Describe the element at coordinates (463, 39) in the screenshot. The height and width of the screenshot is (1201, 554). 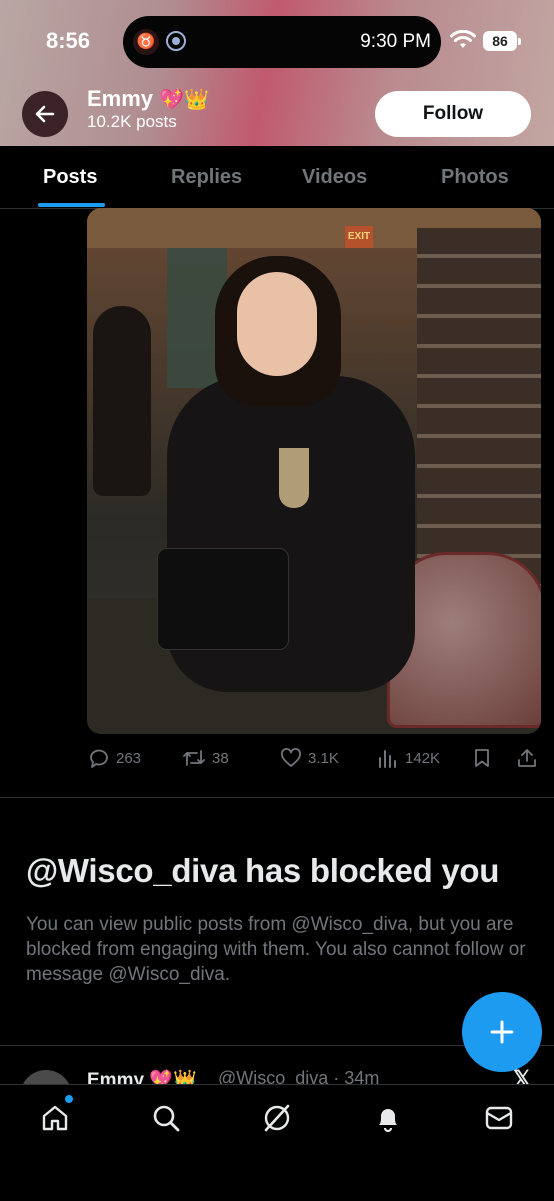
I see `wifi-icon` at that location.